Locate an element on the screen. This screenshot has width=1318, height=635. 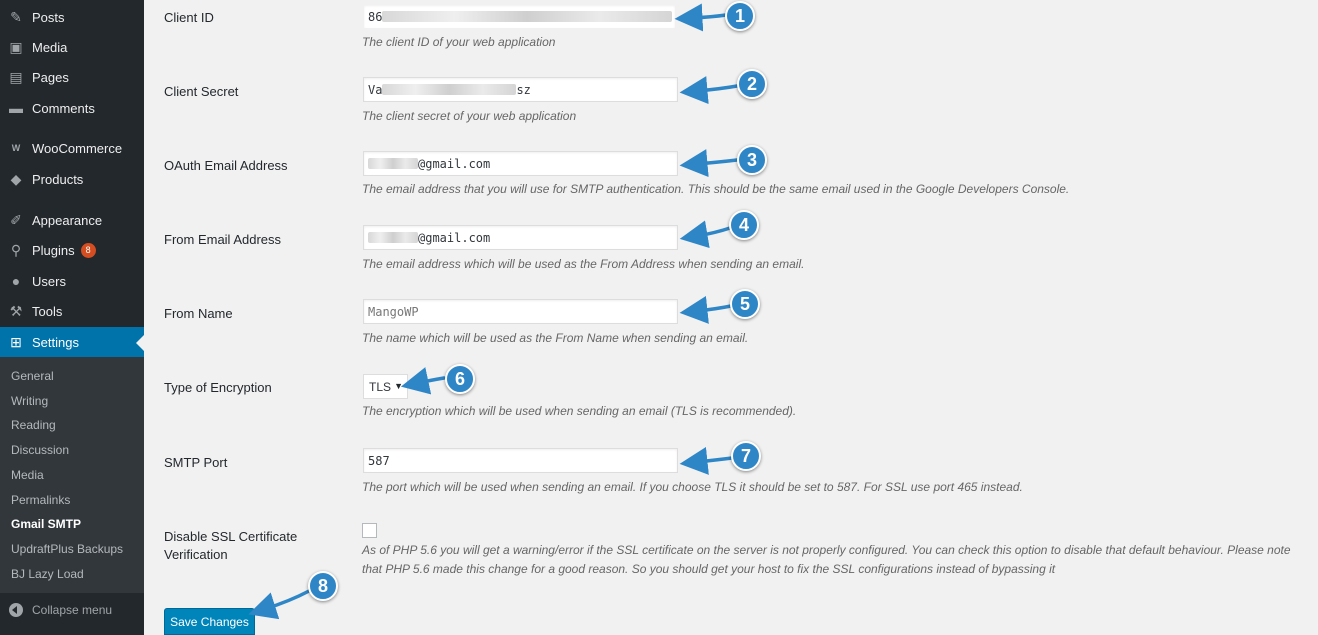
menu-comments: ▬ Comments is located at coordinates (72, 108).